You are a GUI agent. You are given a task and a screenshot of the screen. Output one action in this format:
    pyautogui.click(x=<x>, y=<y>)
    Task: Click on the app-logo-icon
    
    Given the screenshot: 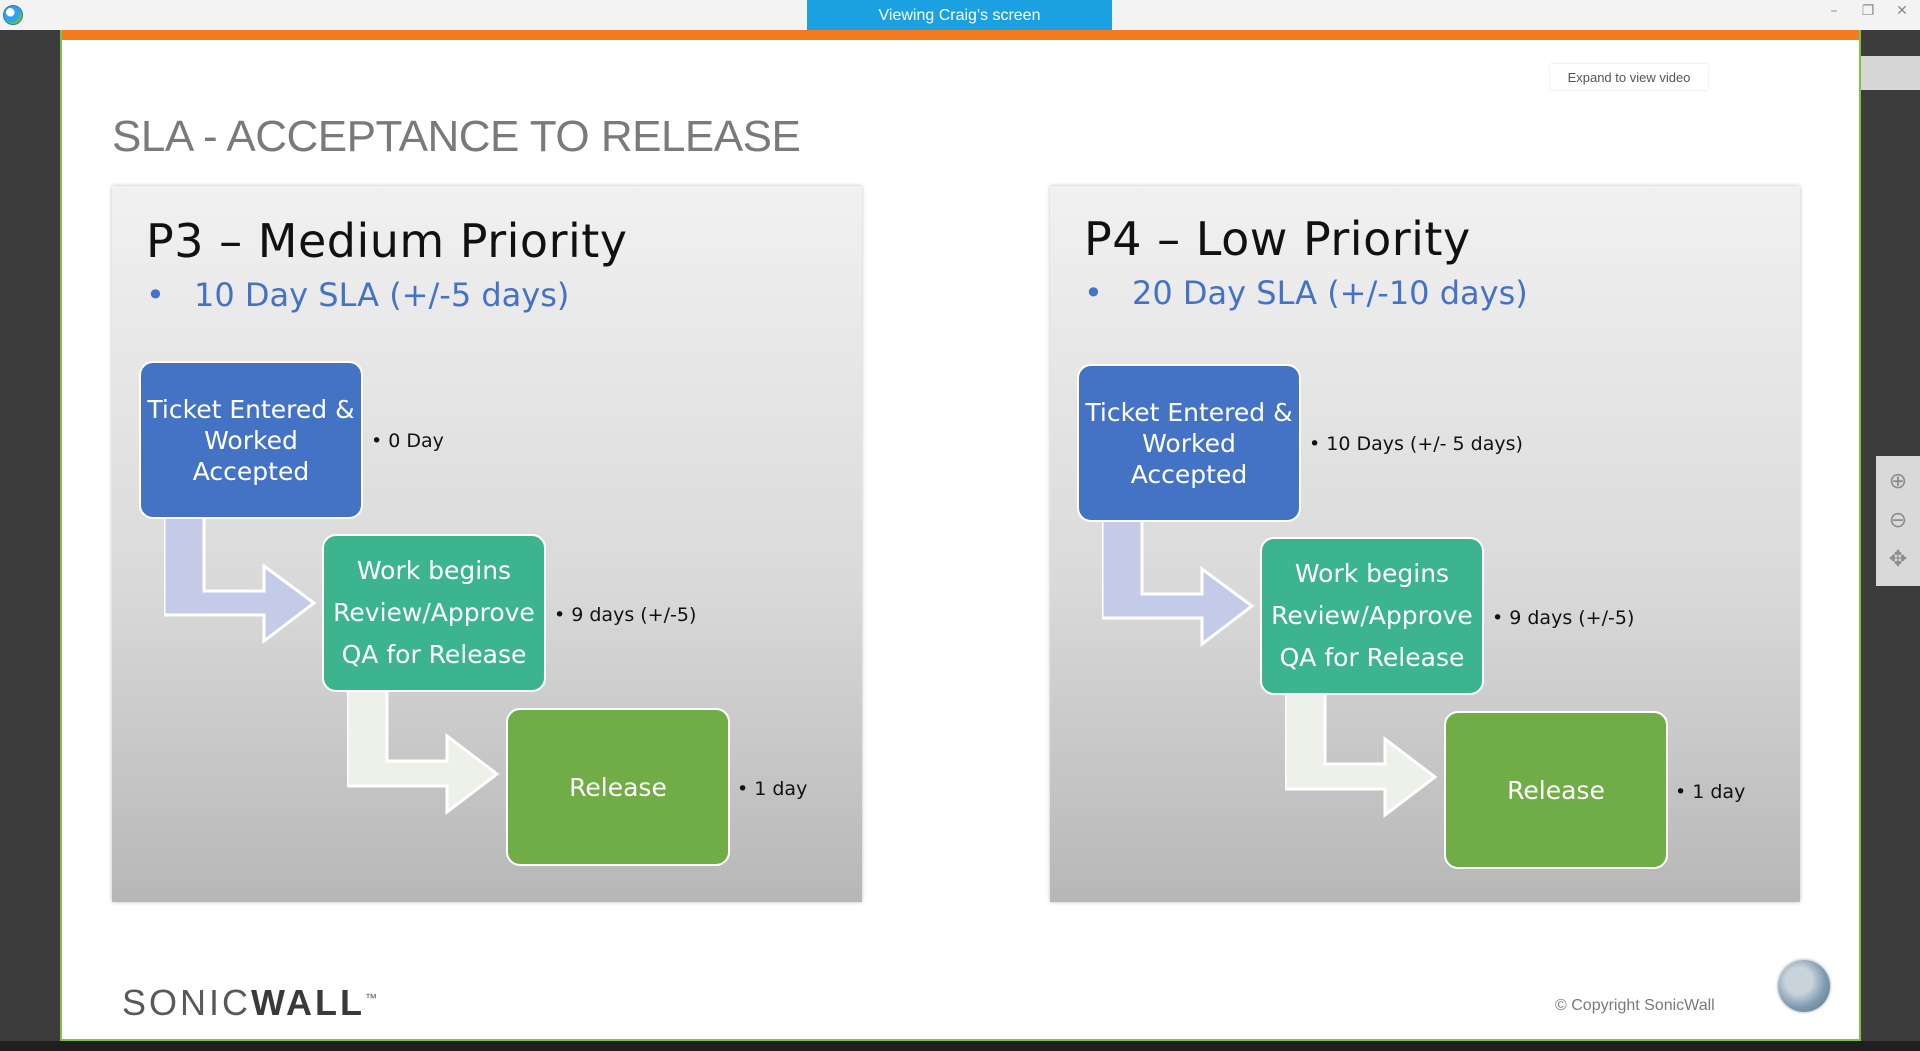 What is the action you would take?
    pyautogui.click(x=13, y=15)
    